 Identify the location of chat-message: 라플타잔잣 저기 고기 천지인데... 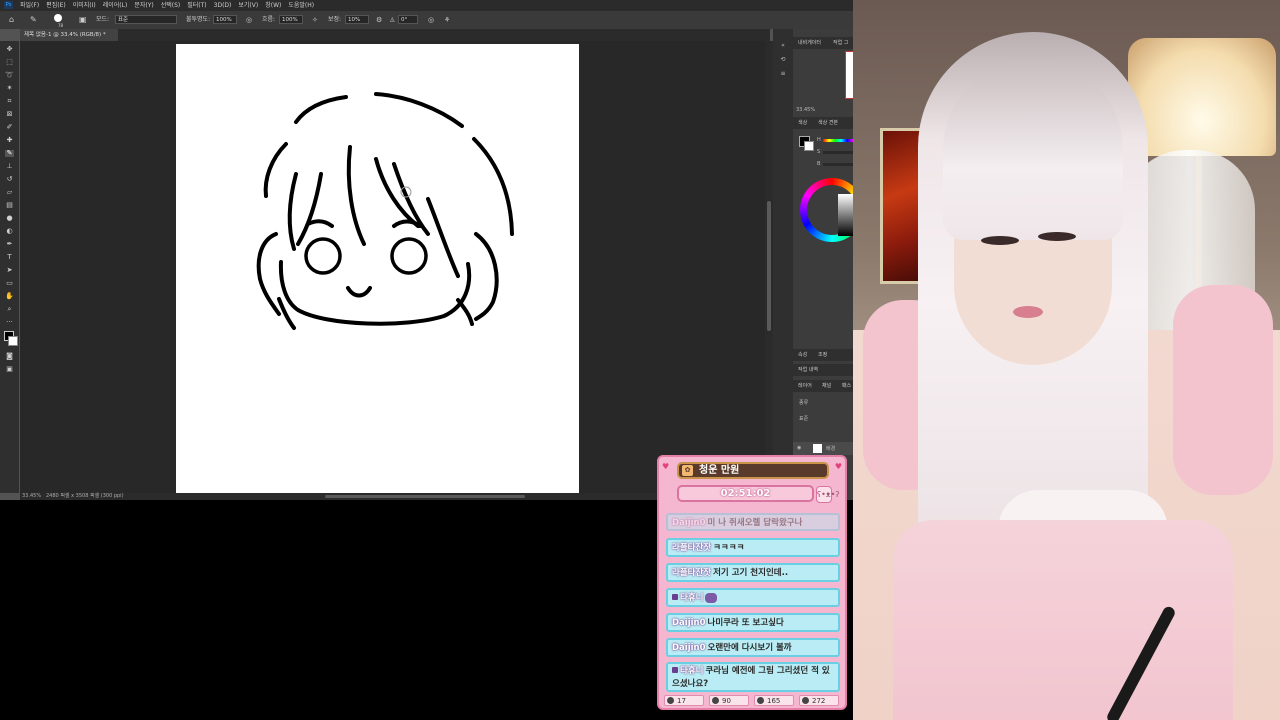
(753, 572).